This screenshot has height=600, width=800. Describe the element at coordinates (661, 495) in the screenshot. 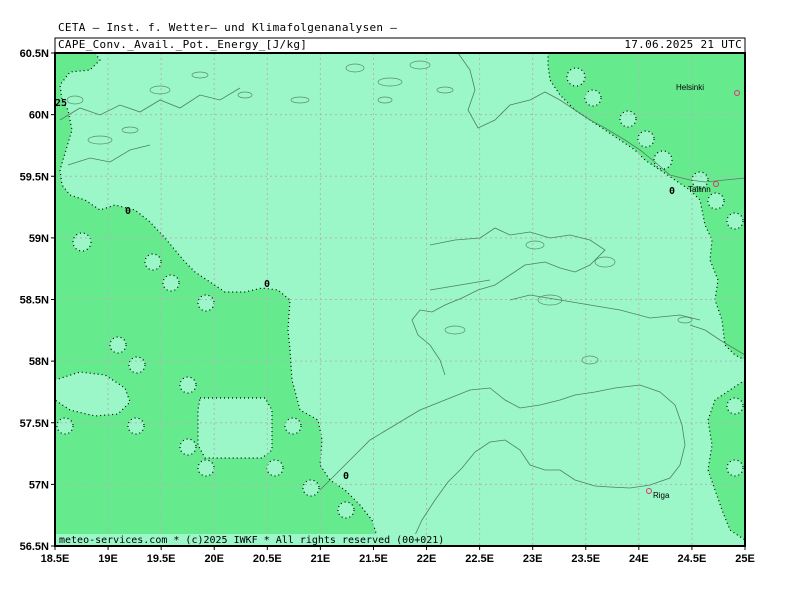

I see `city-label-riga: Riga` at that location.